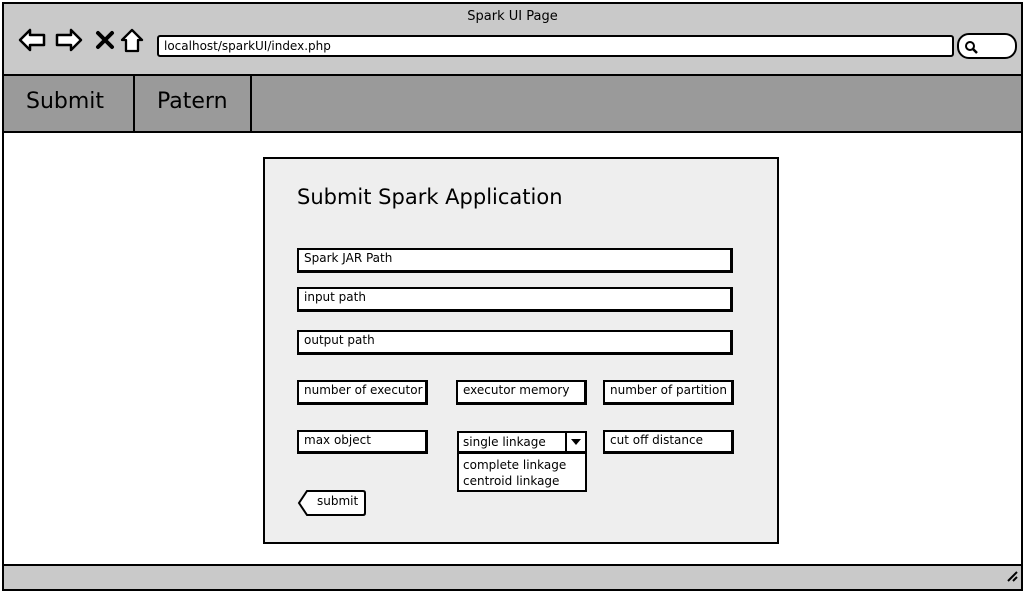 The height and width of the screenshot is (595, 1028). Describe the element at coordinates (69, 40) in the screenshot. I see `forward-arrow-icon` at that location.